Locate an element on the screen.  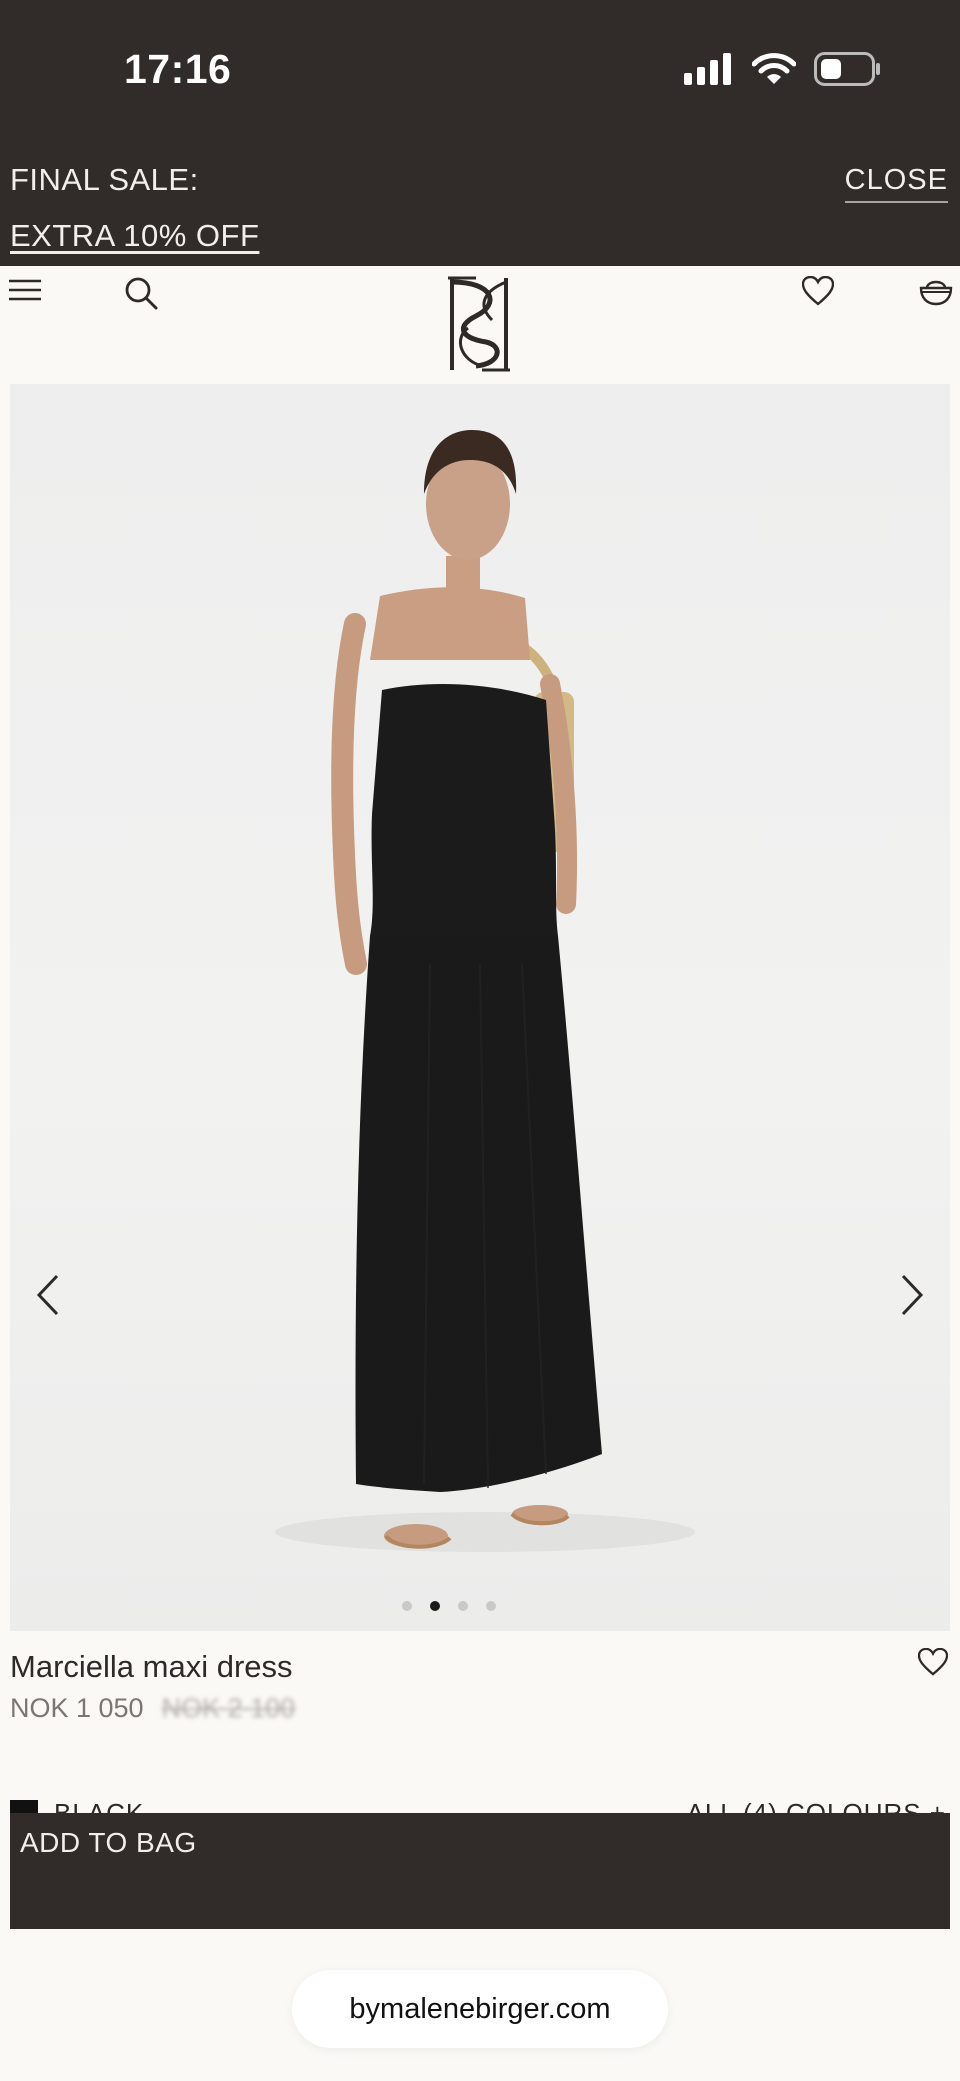
brand-logo is located at coordinates (479, 326).